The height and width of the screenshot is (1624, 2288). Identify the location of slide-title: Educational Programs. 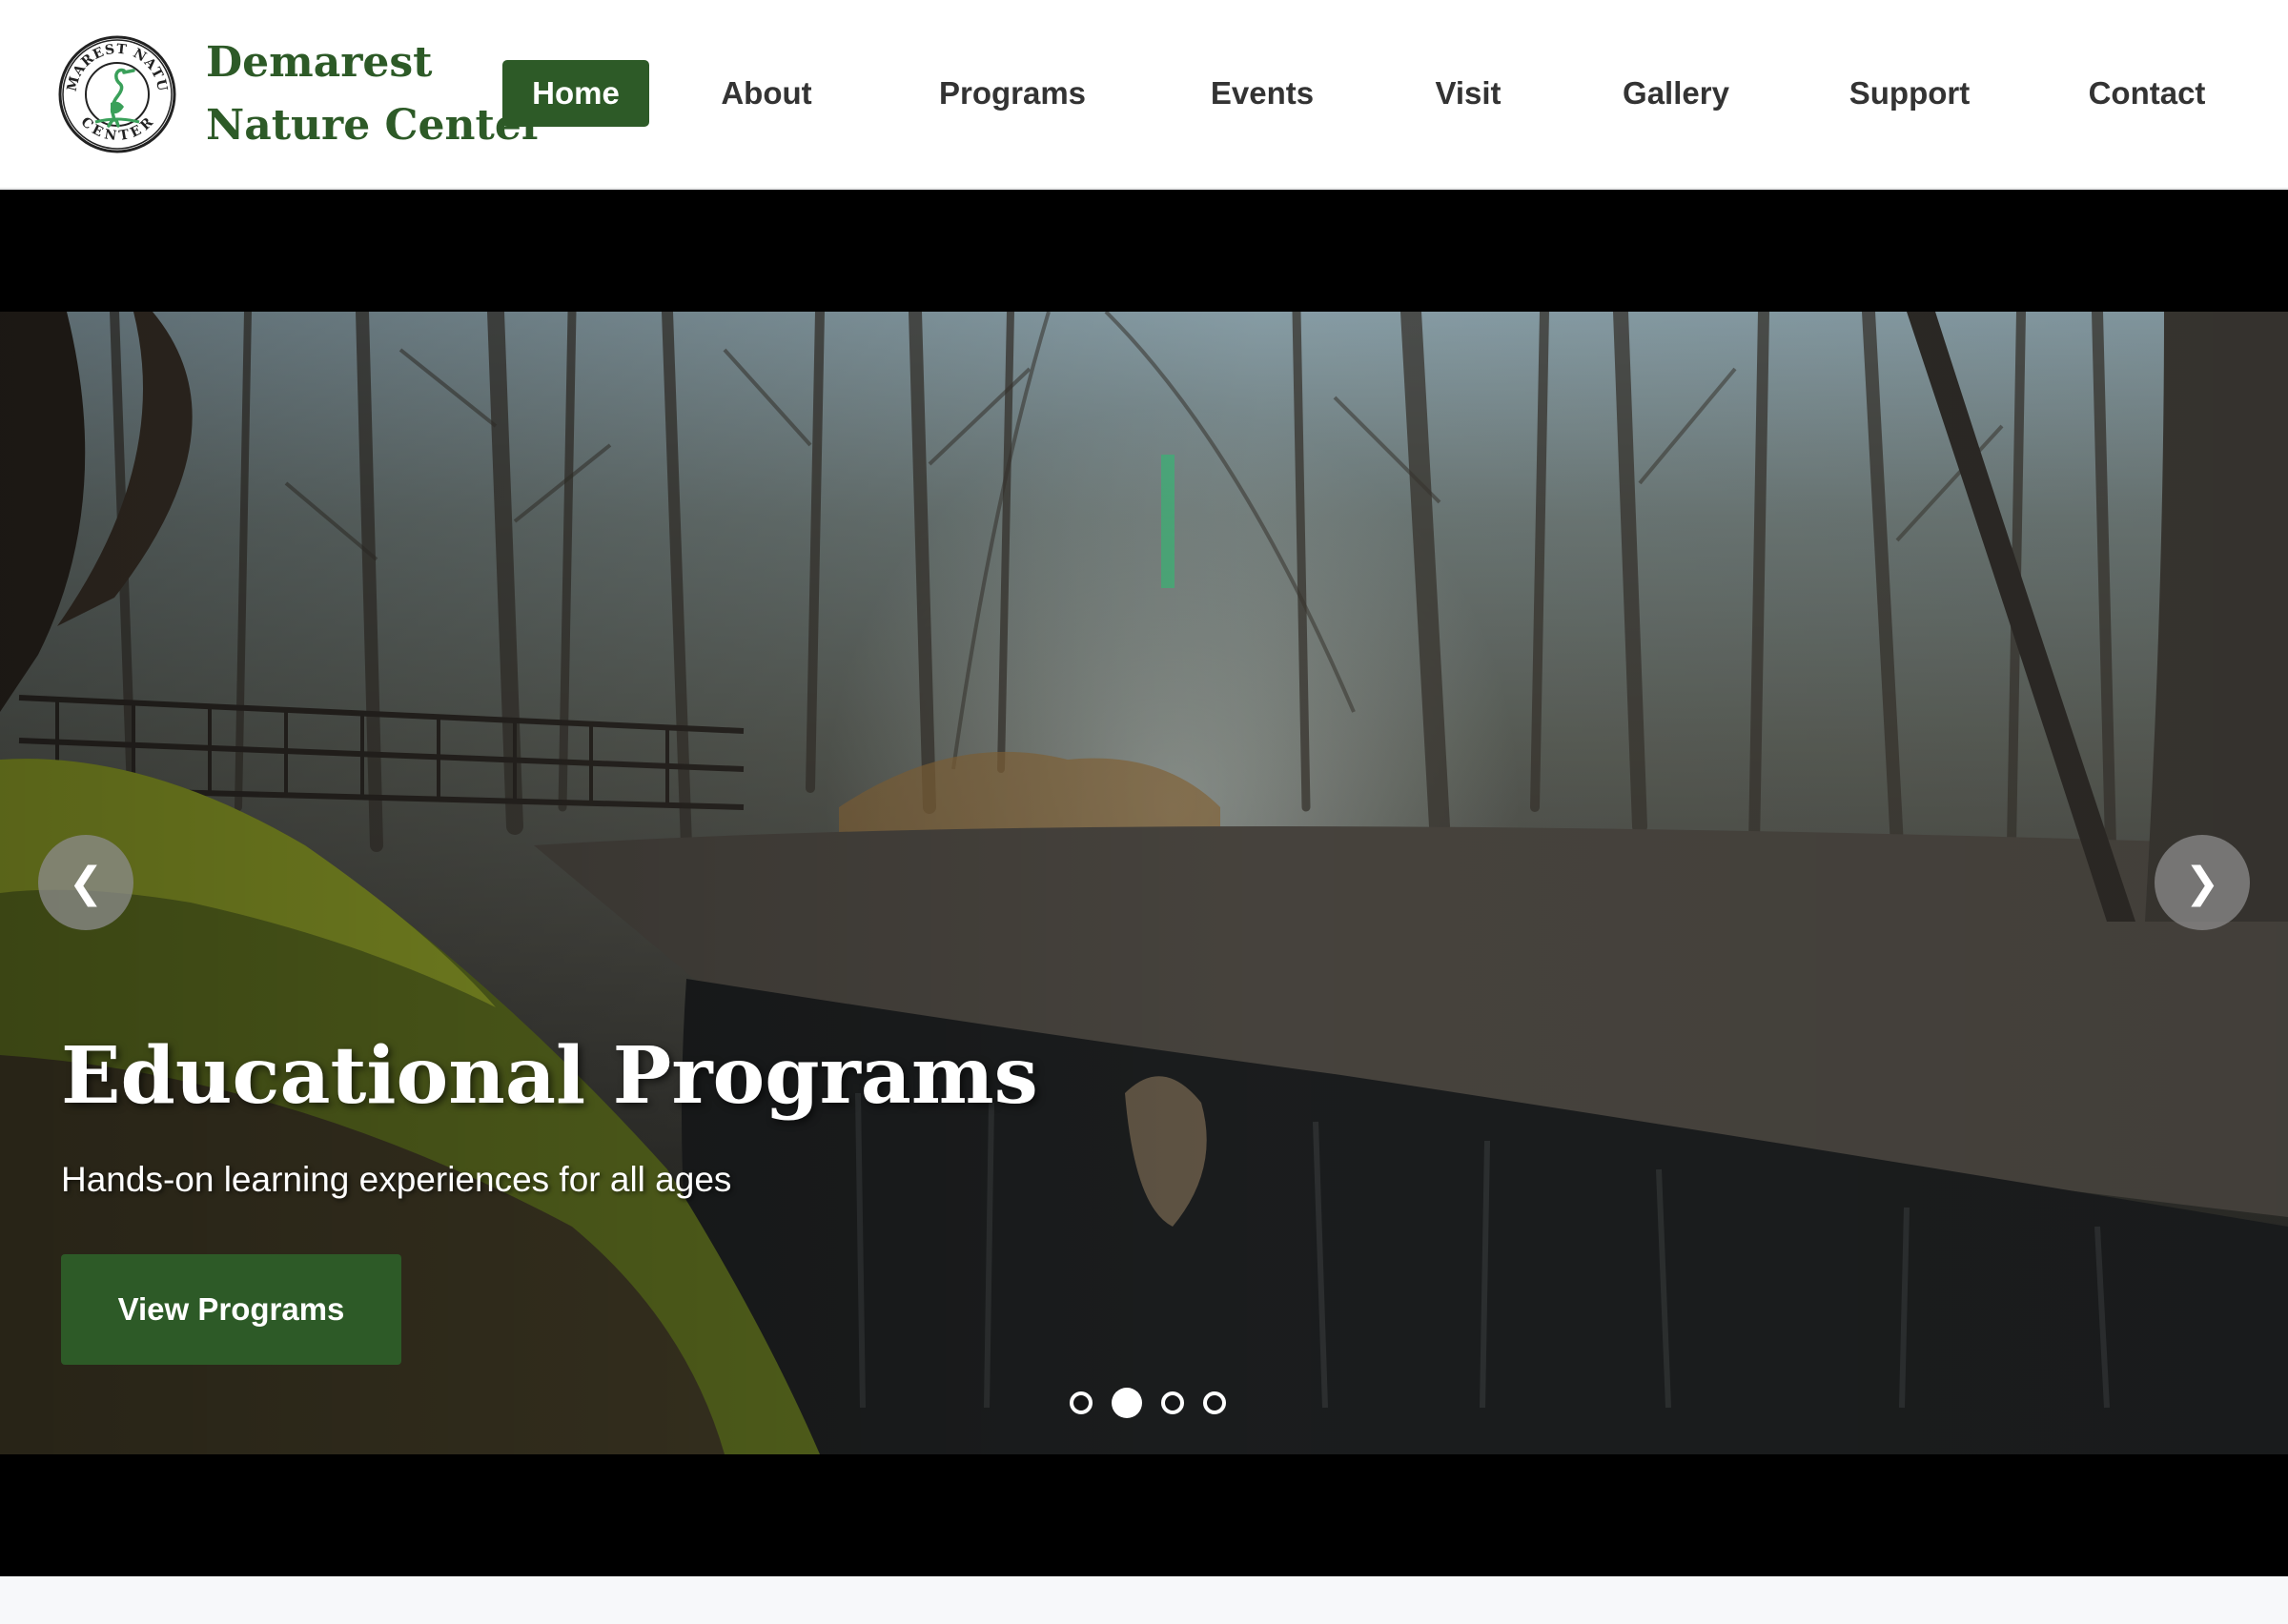
(549, 1076).